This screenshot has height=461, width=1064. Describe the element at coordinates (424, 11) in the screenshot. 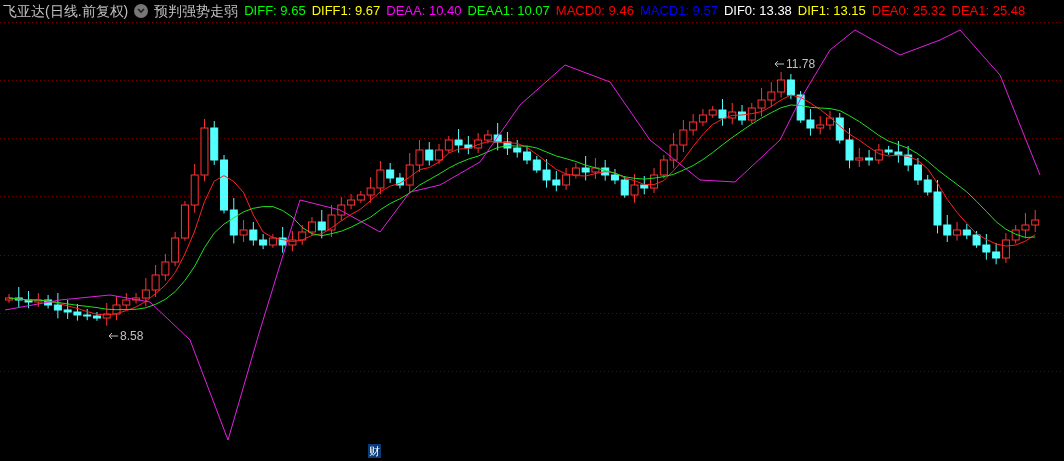

I see `indicator-value: DEAA: 10.40` at that location.